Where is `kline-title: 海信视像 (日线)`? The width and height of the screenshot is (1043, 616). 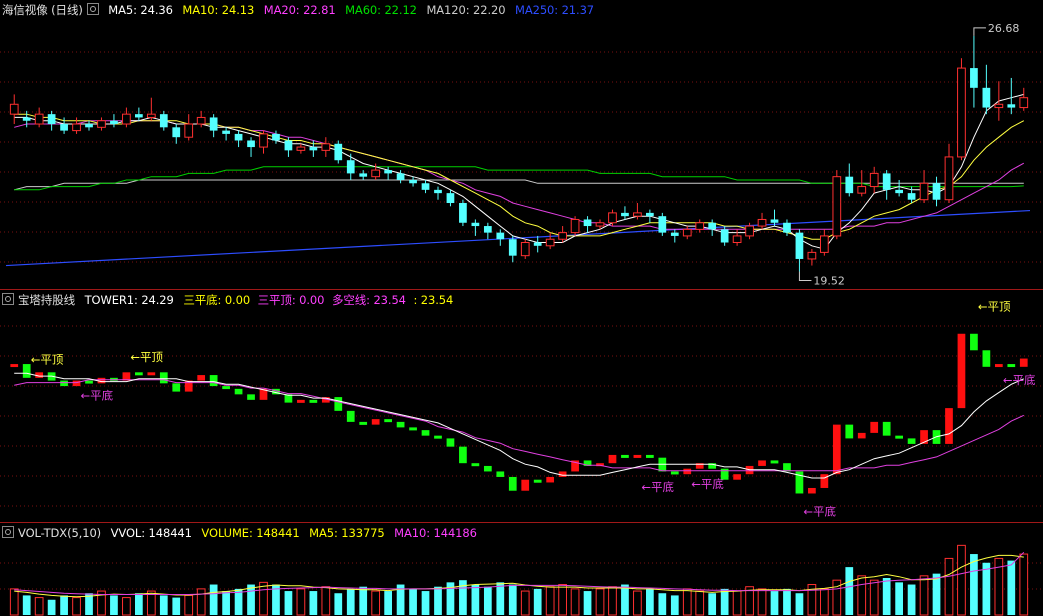 kline-title: 海信视像 (日线) is located at coordinates (42, 10).